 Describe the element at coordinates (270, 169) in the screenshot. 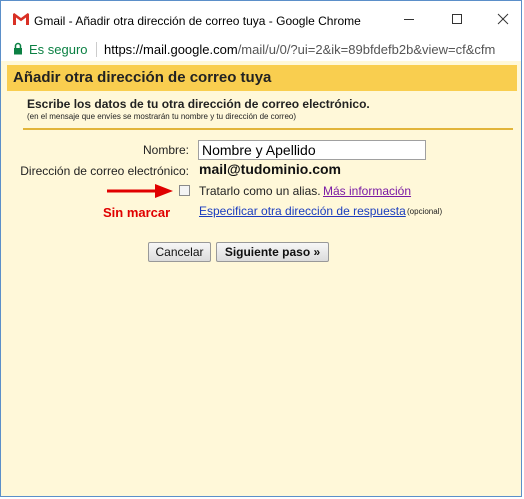

I see `email-value: mail@tudominio.com` at that location.